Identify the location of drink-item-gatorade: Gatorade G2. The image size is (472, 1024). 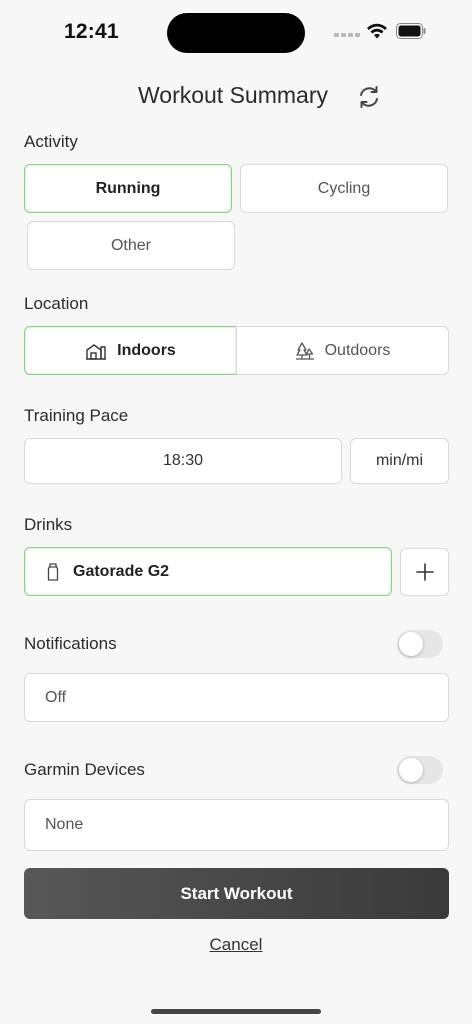
(208, 571).